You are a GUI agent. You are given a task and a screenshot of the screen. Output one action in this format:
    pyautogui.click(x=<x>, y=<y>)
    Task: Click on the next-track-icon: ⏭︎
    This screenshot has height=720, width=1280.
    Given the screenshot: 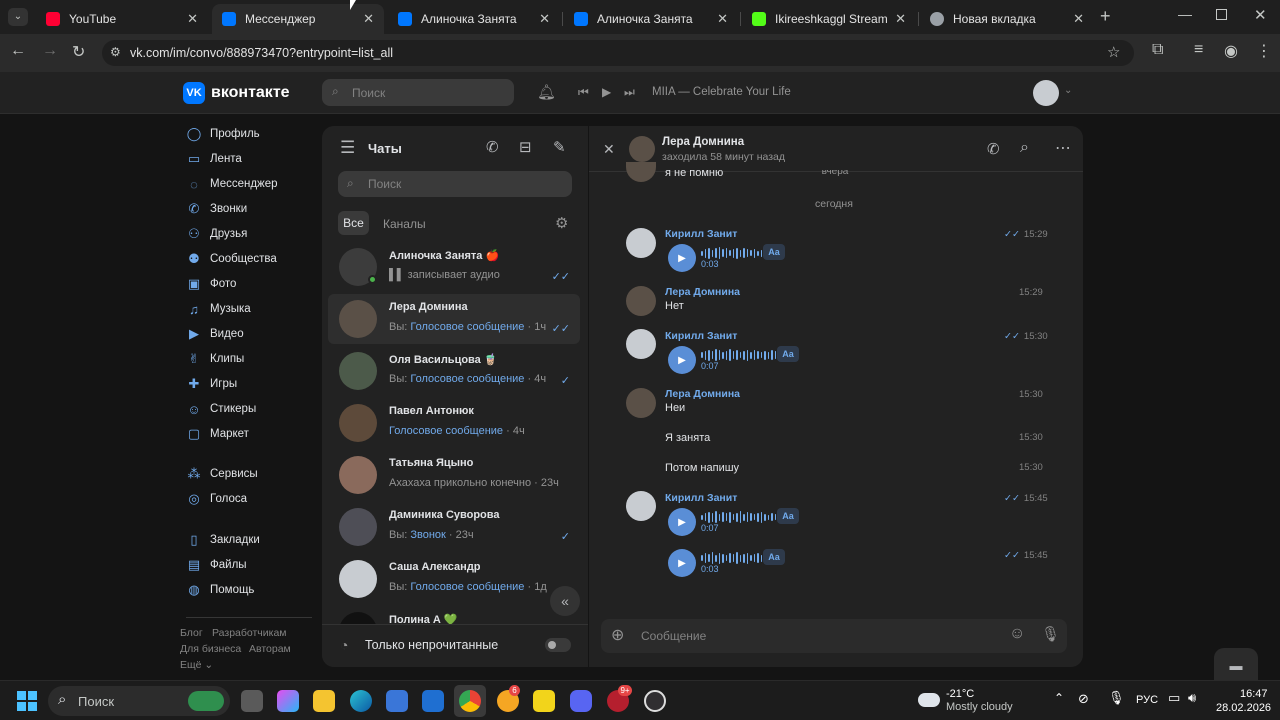 What is the action you would take?
    pyautogui.click(x=629, y=92)
    